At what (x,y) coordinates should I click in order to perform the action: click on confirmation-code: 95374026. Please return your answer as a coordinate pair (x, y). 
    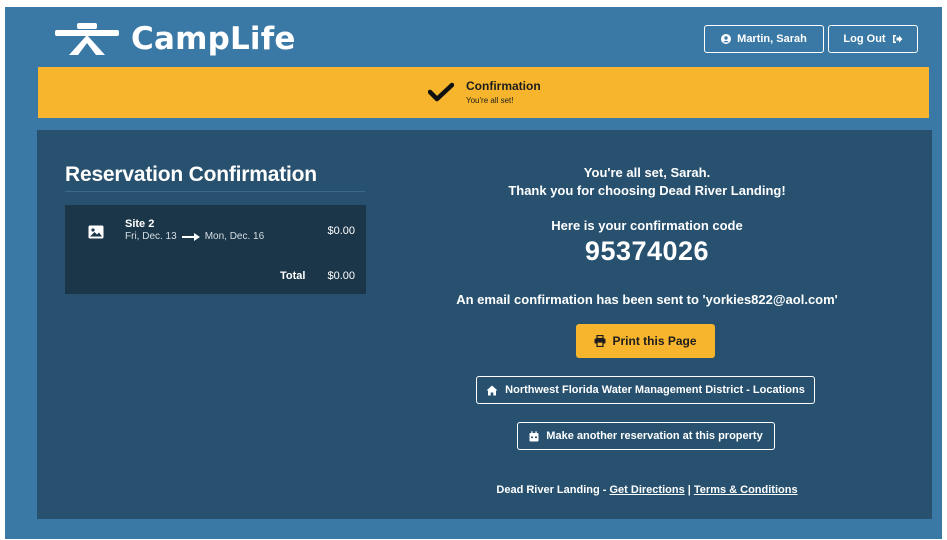
    Looking at the image, I should click on (647, 251).